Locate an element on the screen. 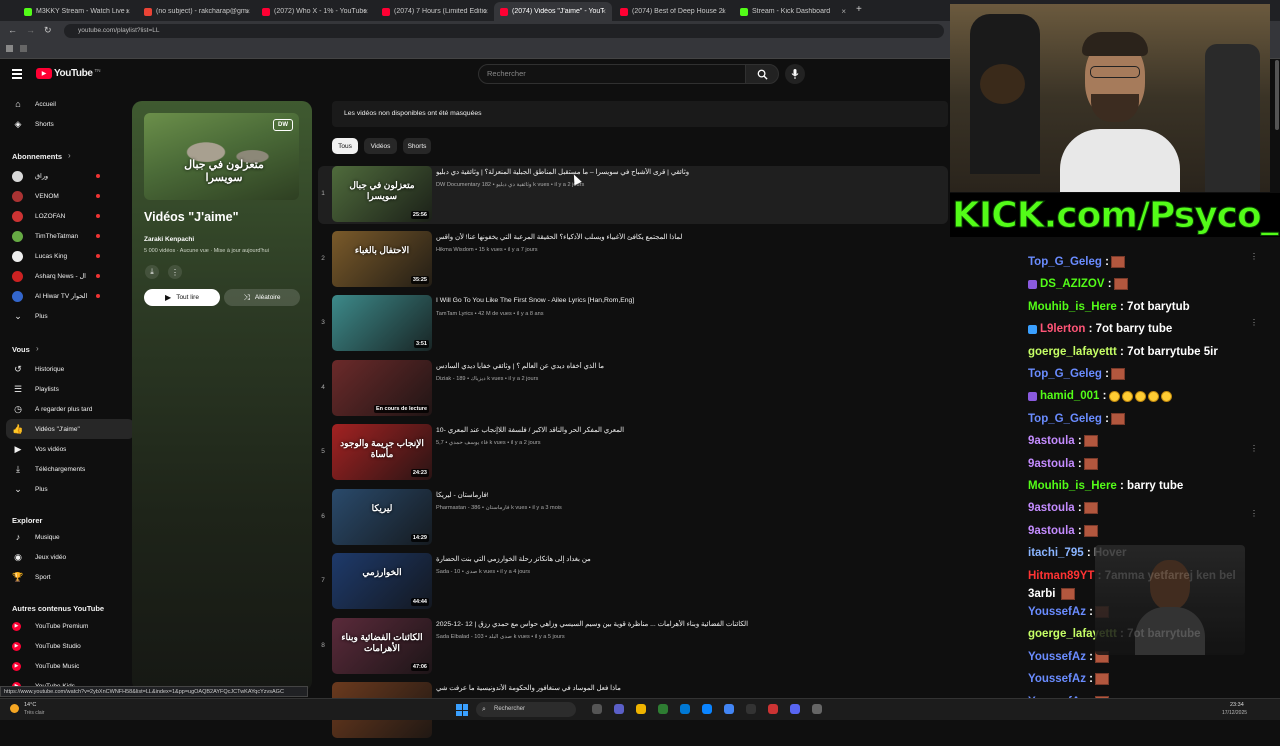  chrome-icon is located at coordinates (729, 709).